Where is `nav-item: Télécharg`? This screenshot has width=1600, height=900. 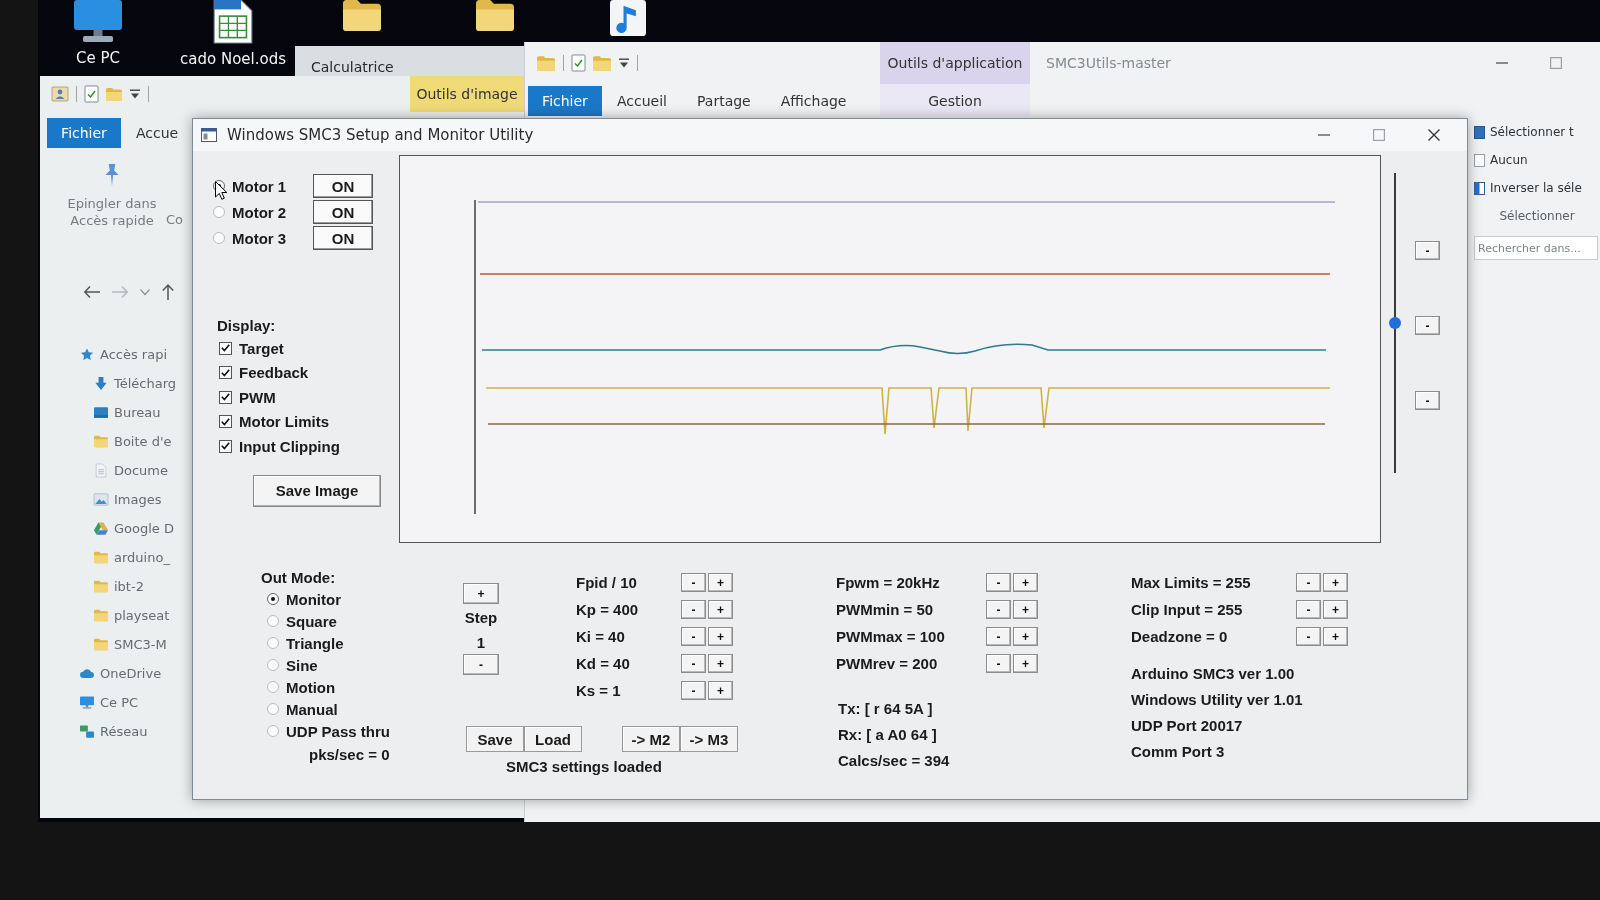 nav-item: Télécharg is located at coordinates (135, 383).